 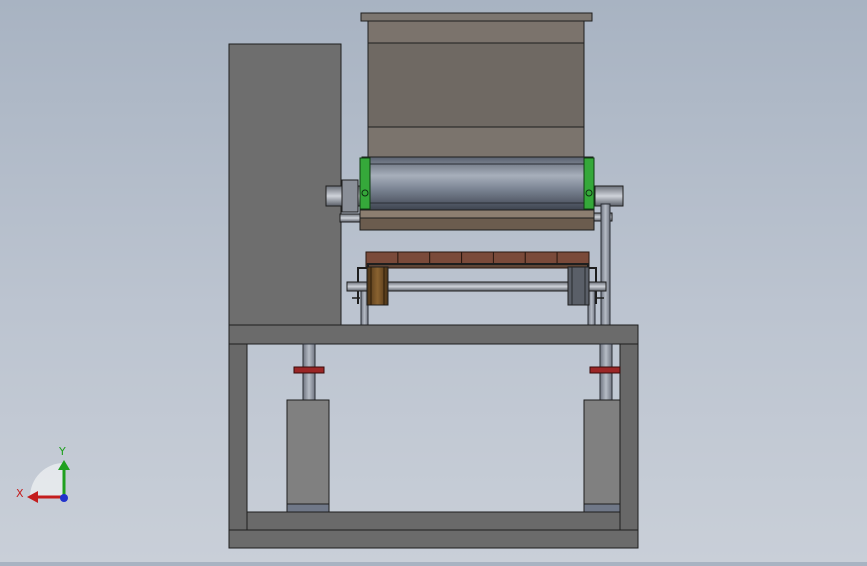 I want to click on right-end-cap, so click(x=589, y=183).